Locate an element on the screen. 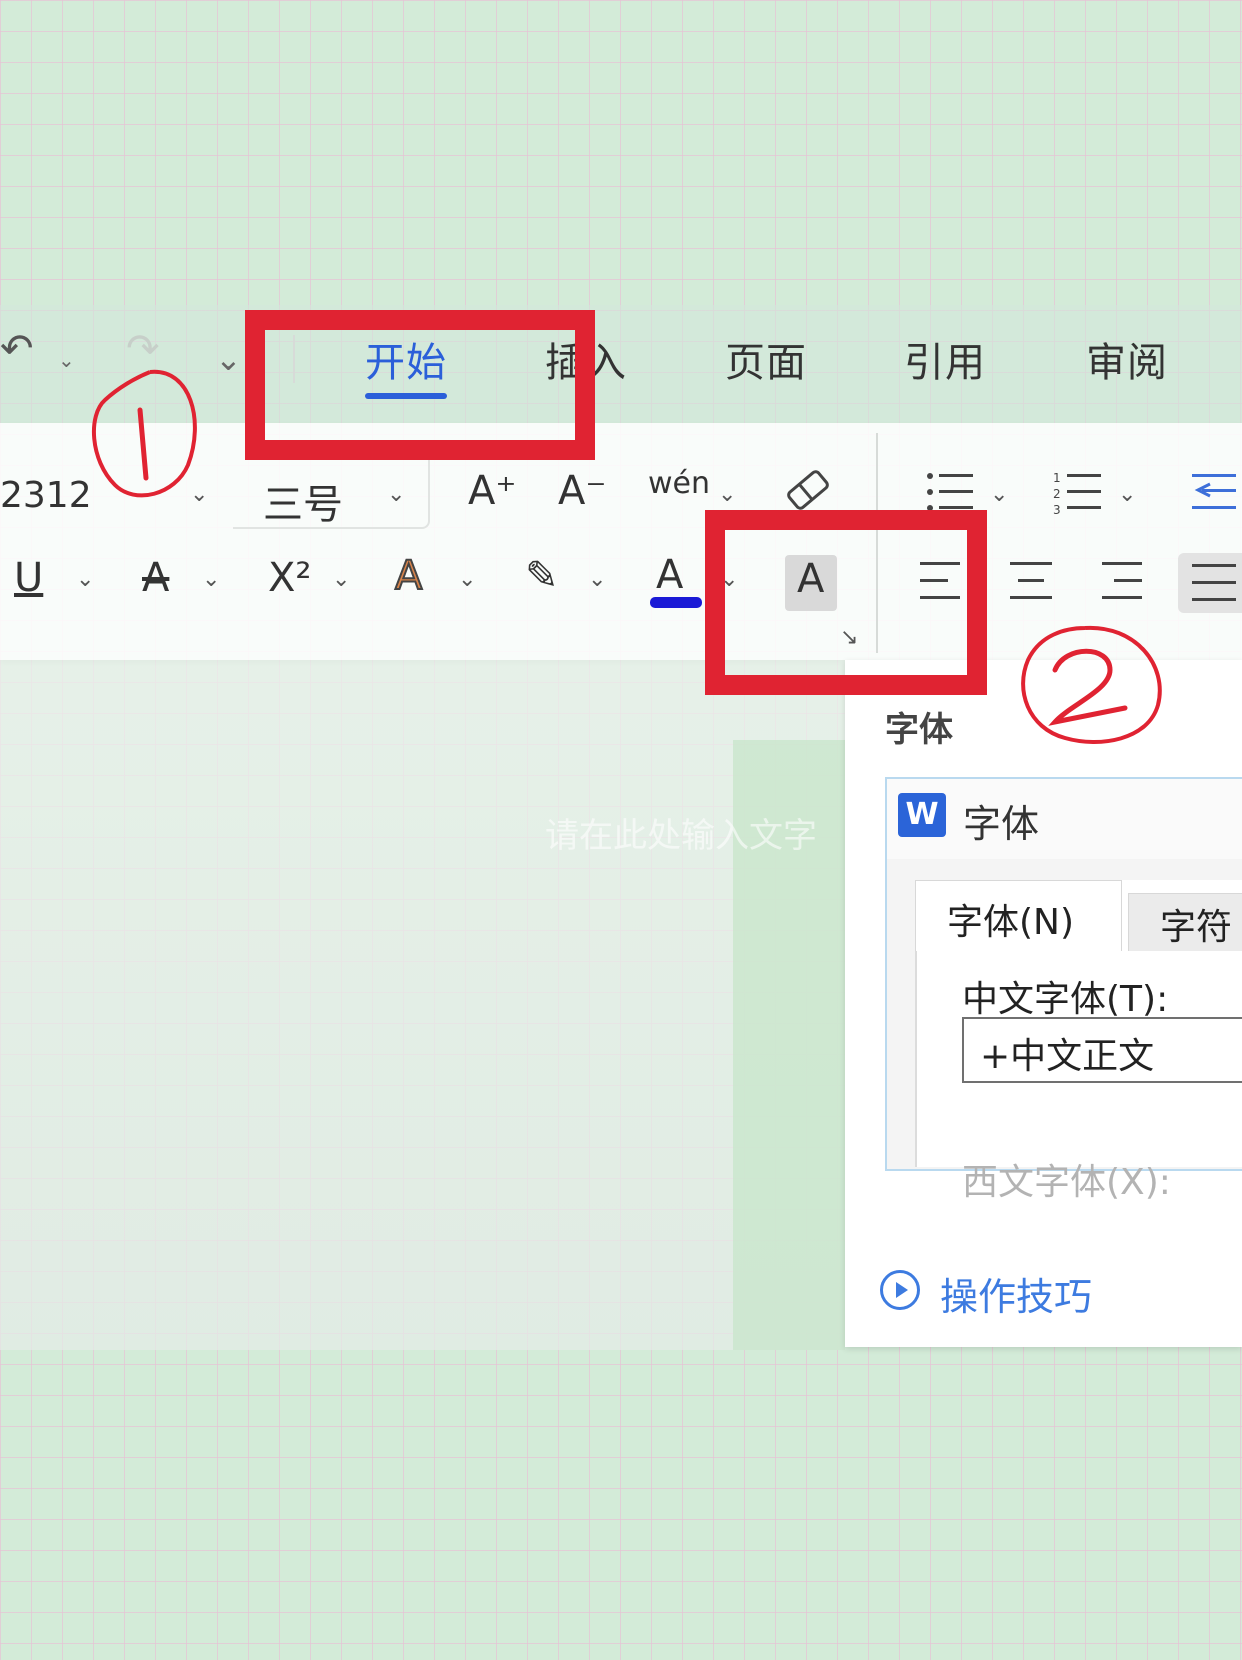 The image size is (1242, 1660). preview-cn-font-label: 中文字体(T): is located at coordinates (1065, 999).